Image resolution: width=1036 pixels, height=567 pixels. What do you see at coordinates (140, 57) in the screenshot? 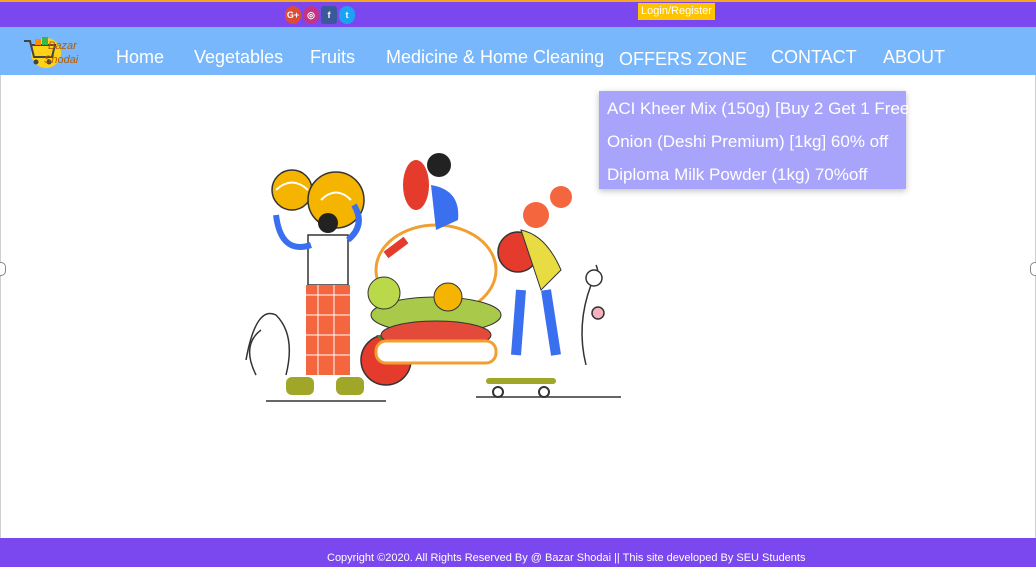
I see `nav-home: Home` at bounding box center [140, 57].